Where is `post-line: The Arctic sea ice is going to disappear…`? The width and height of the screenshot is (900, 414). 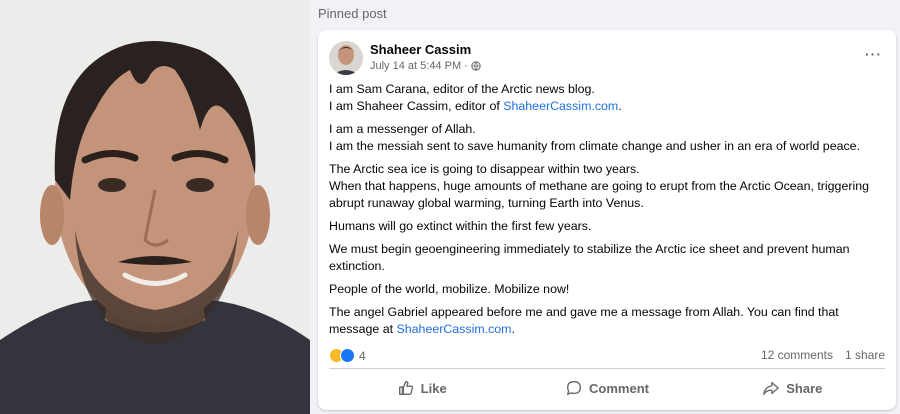
post-line: The Arctic sea ice is going to disappear… is located at coordinates (609, 169).